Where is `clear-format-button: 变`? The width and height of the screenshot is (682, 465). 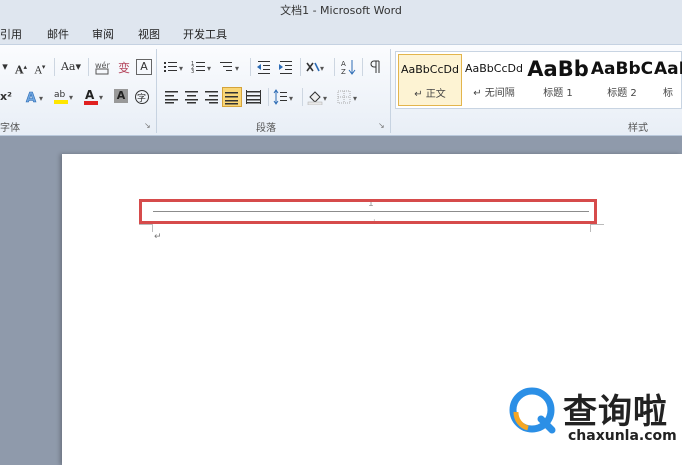
clear-format-button: 变 is located at coordinates (124, 67).